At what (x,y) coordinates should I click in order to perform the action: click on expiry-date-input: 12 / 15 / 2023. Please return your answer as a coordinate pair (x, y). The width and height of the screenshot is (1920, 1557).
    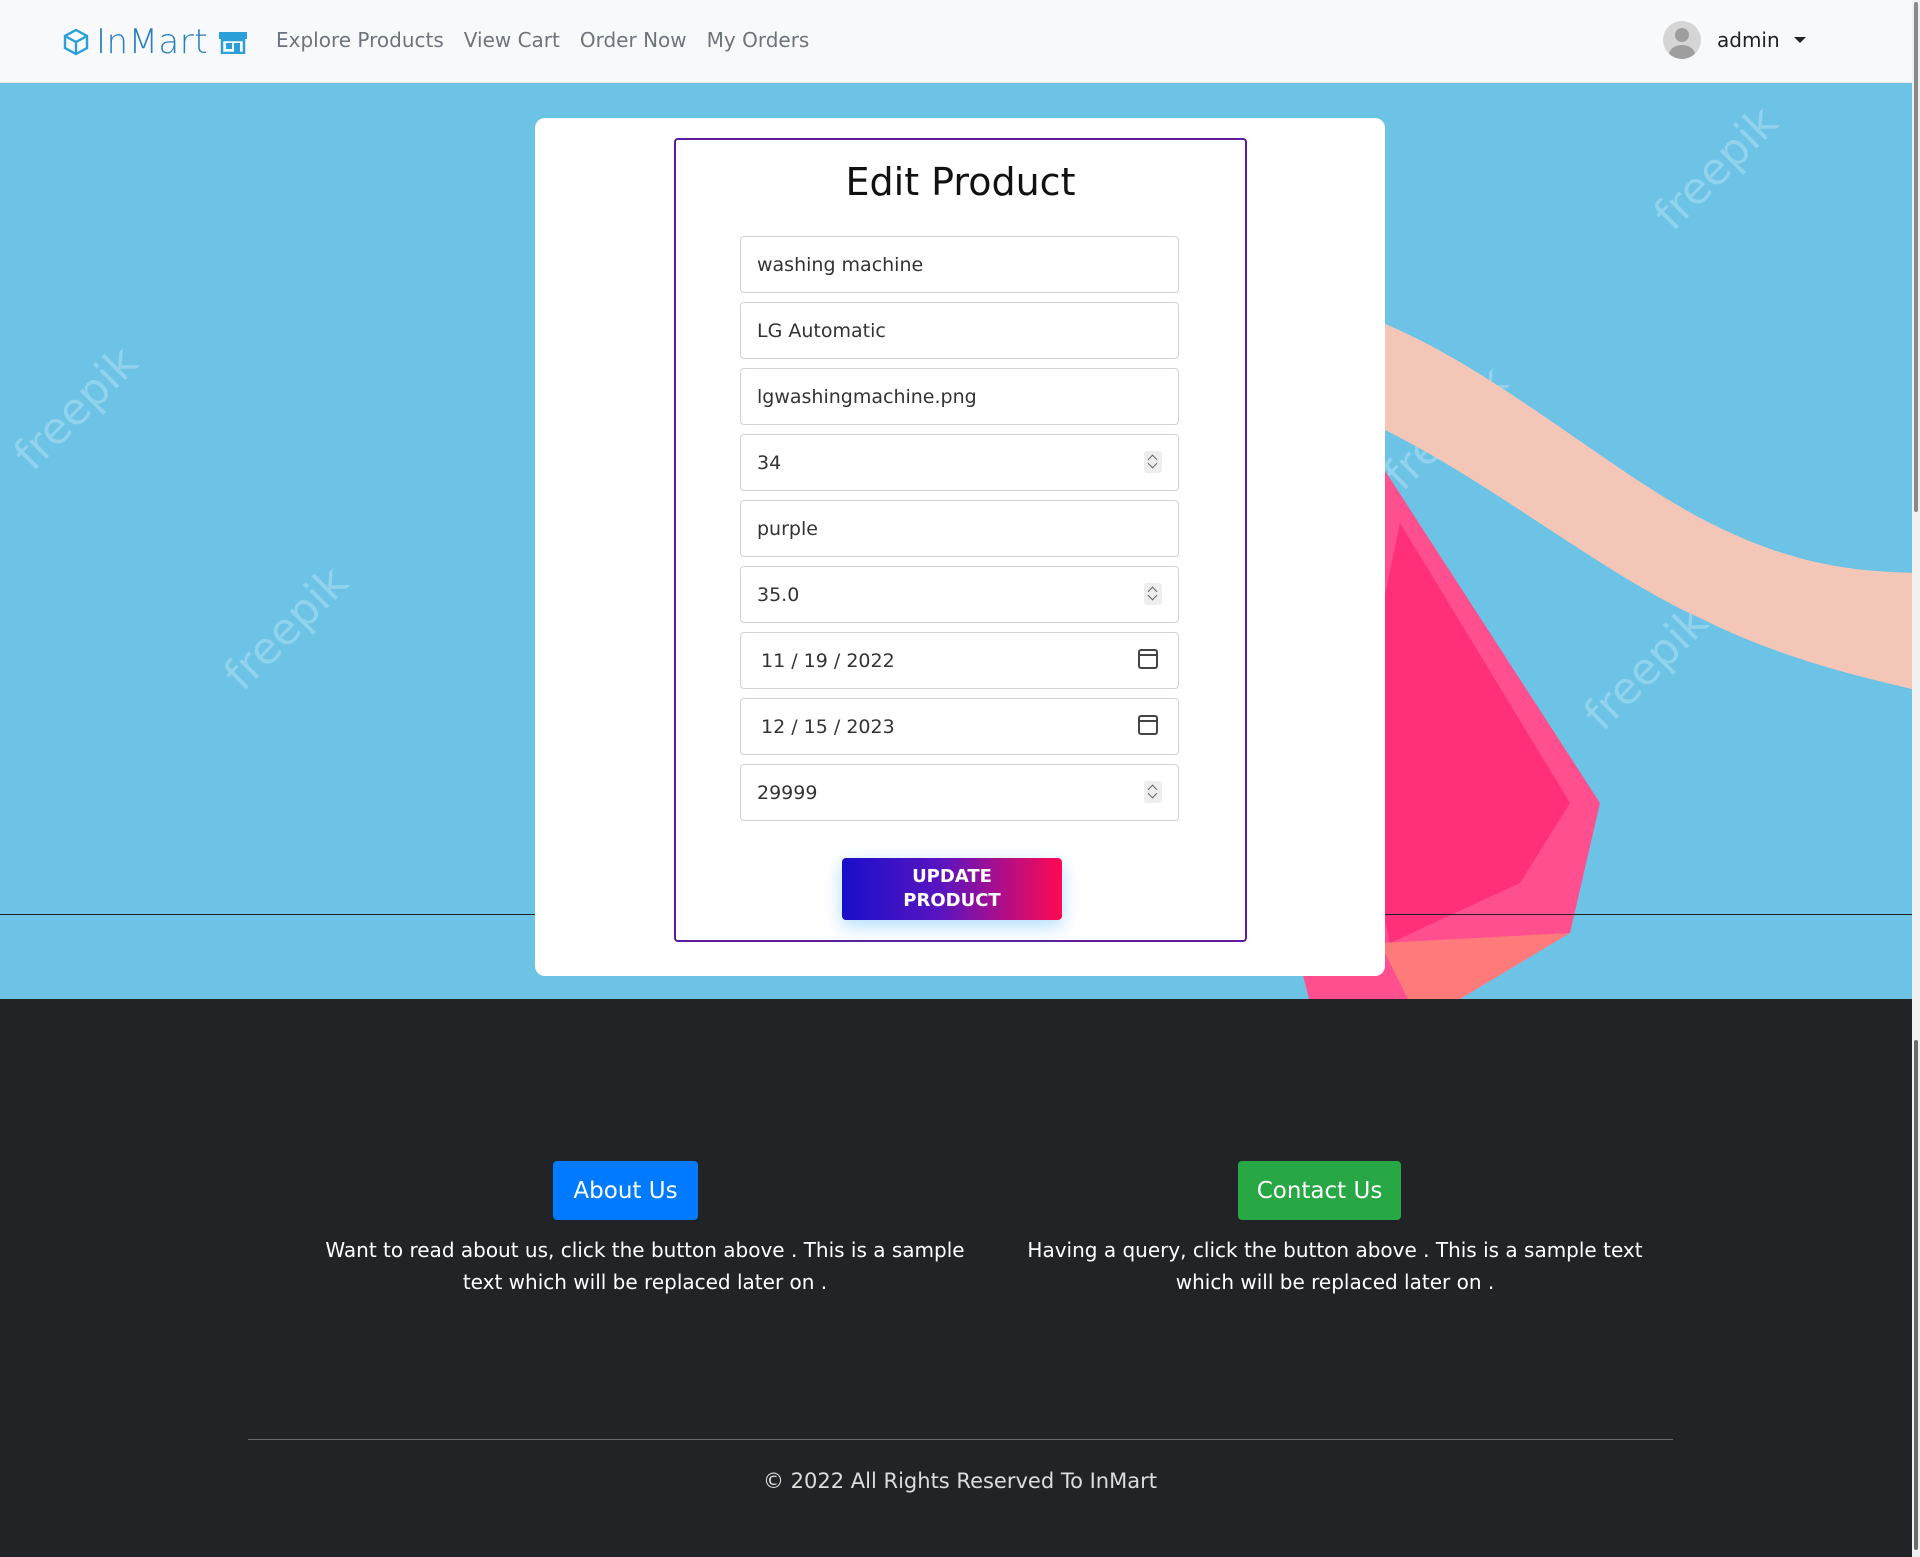
    Looking at the image, I should click on (959, 726).